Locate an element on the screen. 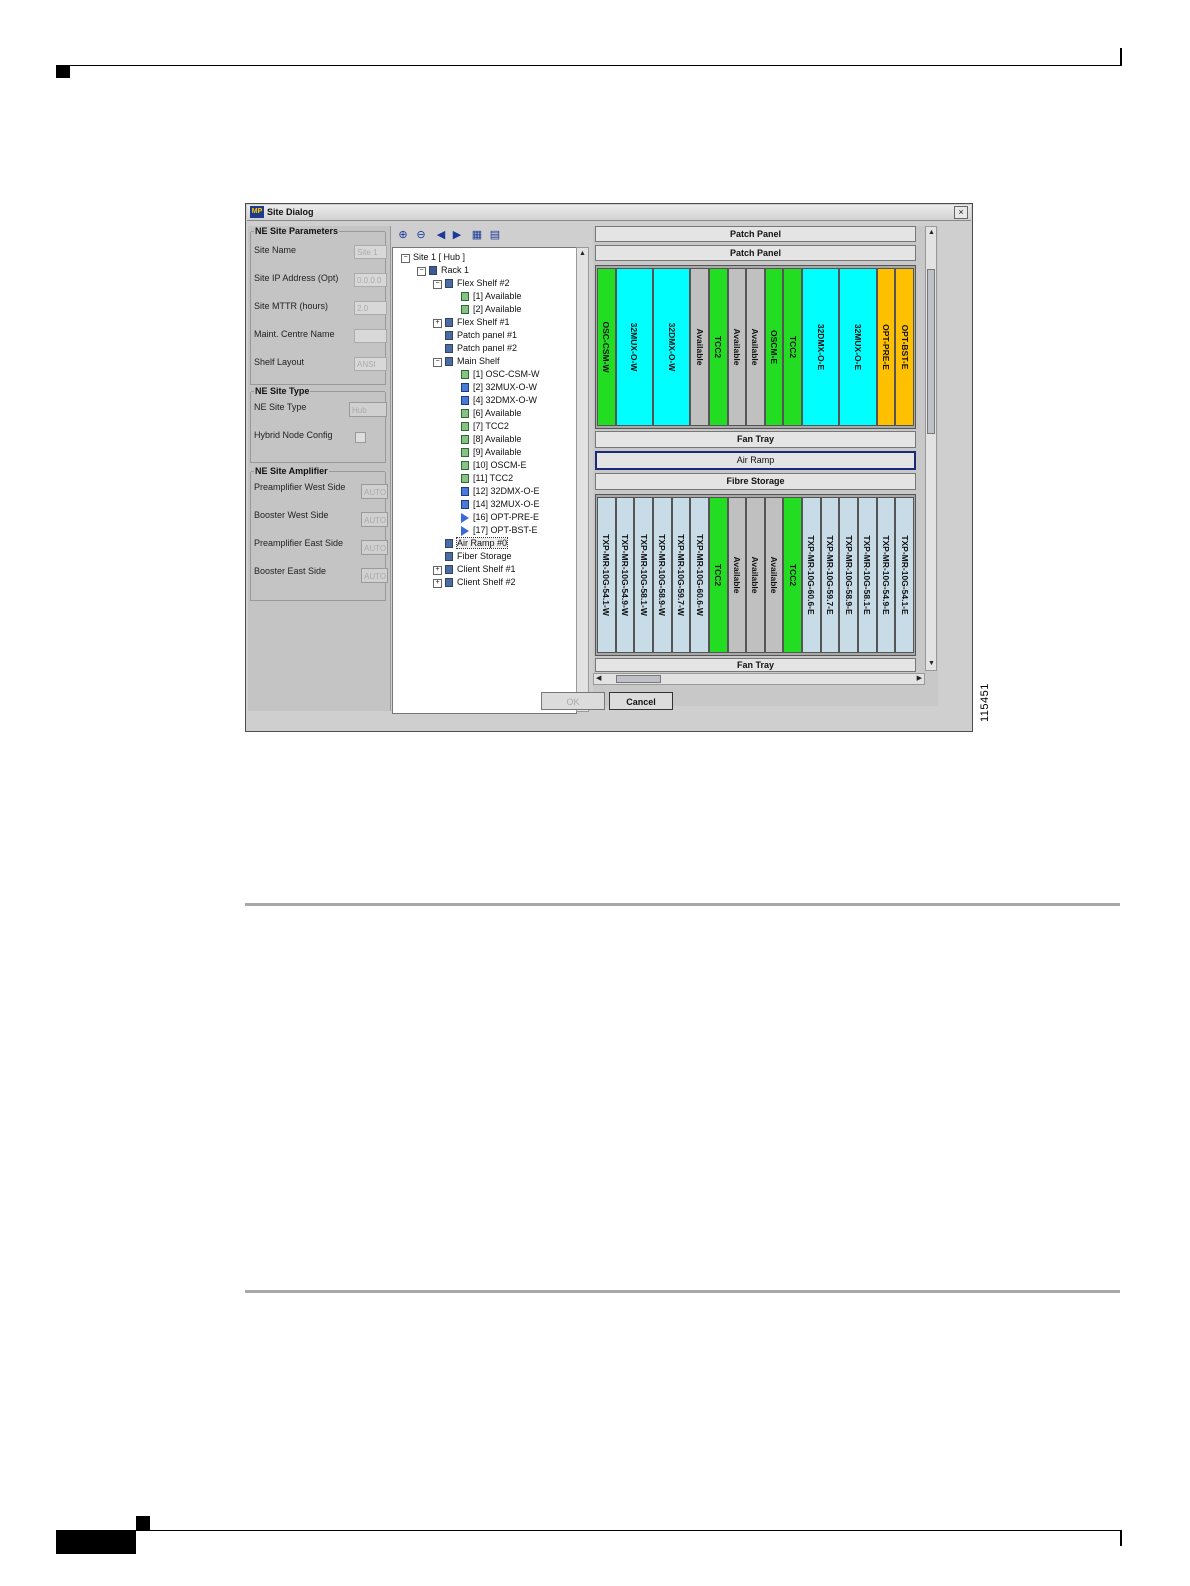 This screenshot has width=1190, height=1586. tree-node: − Main Shelf is located at coordinates (466, 361).